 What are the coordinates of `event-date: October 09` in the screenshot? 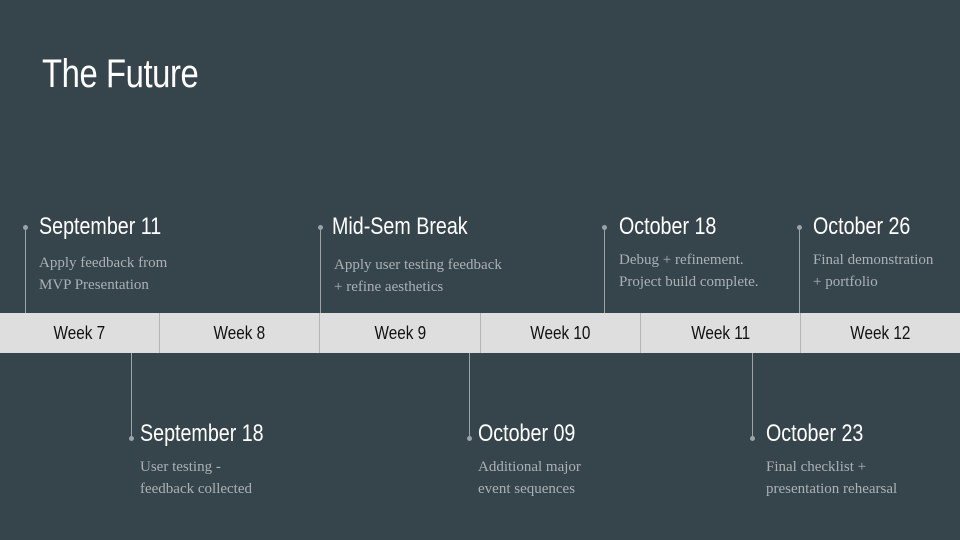 It's located at (527, 433).